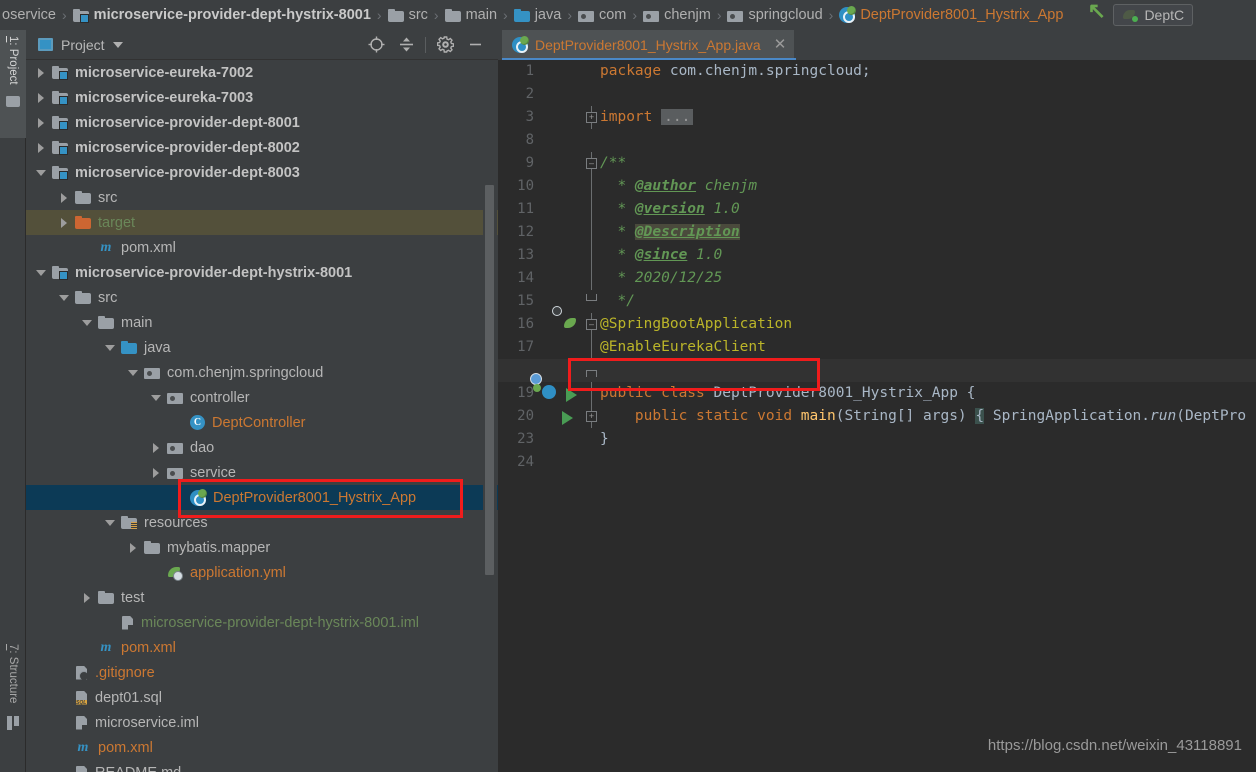 This screenshot has width=1256, height=772. Describe the element at coordinates (877, 209) in the screenshot. I see `code-line: 11 * @version 1.0` at that location.